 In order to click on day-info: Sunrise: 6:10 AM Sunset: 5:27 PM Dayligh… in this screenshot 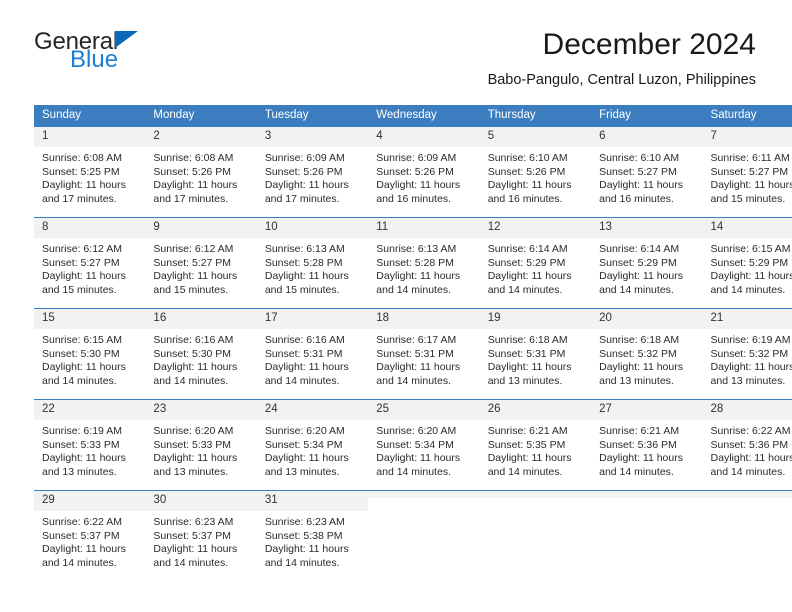, I will do `click(646, 176)`.